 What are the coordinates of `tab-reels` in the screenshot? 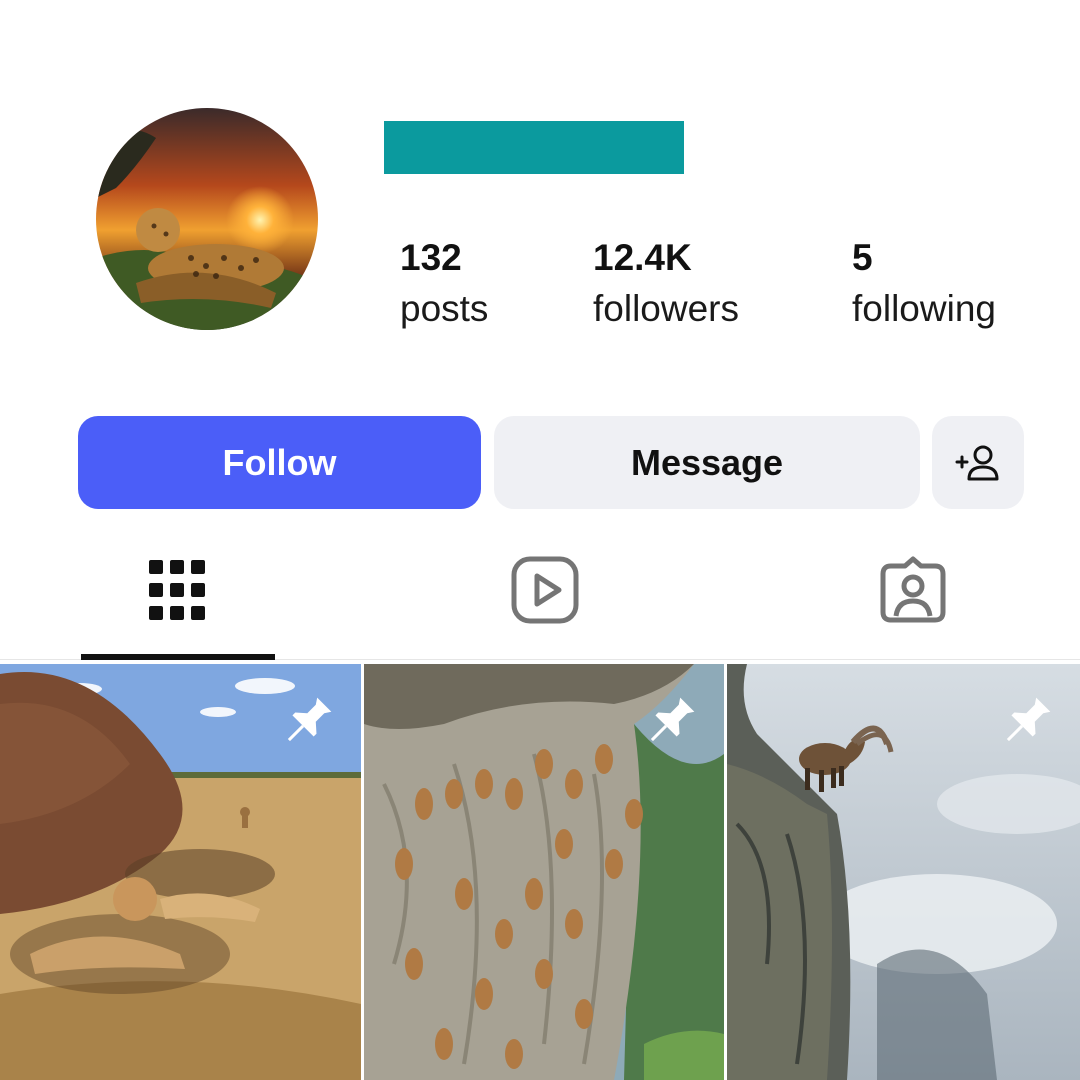 It's located at (545, 590).